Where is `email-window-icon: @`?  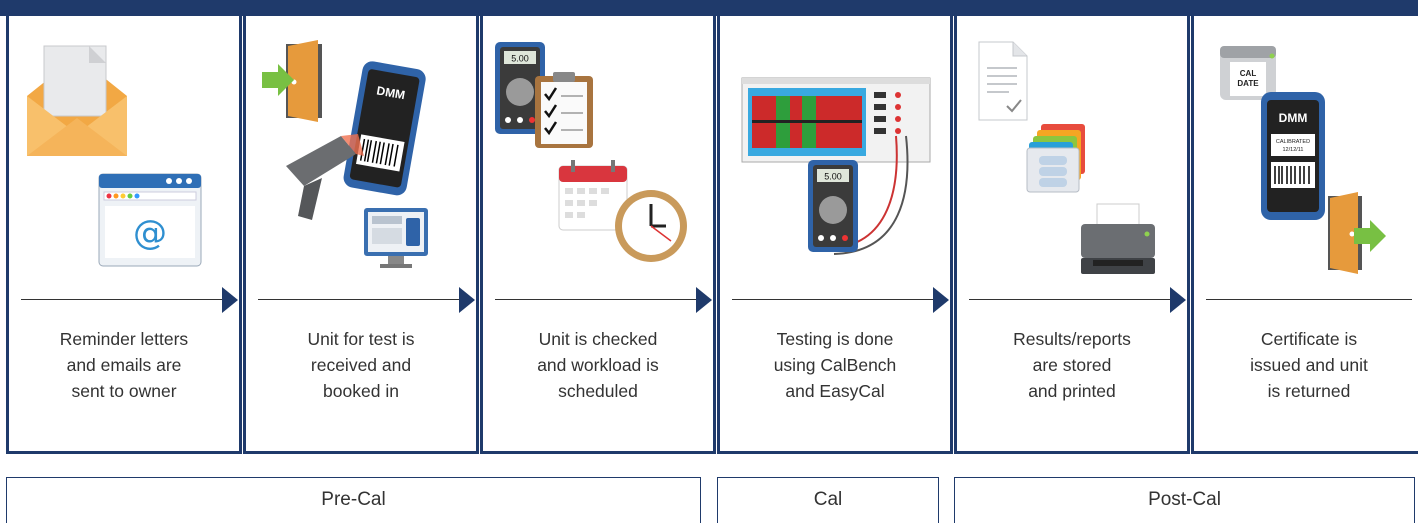
email-window-icon: @ is located at coordinates (150, 220).